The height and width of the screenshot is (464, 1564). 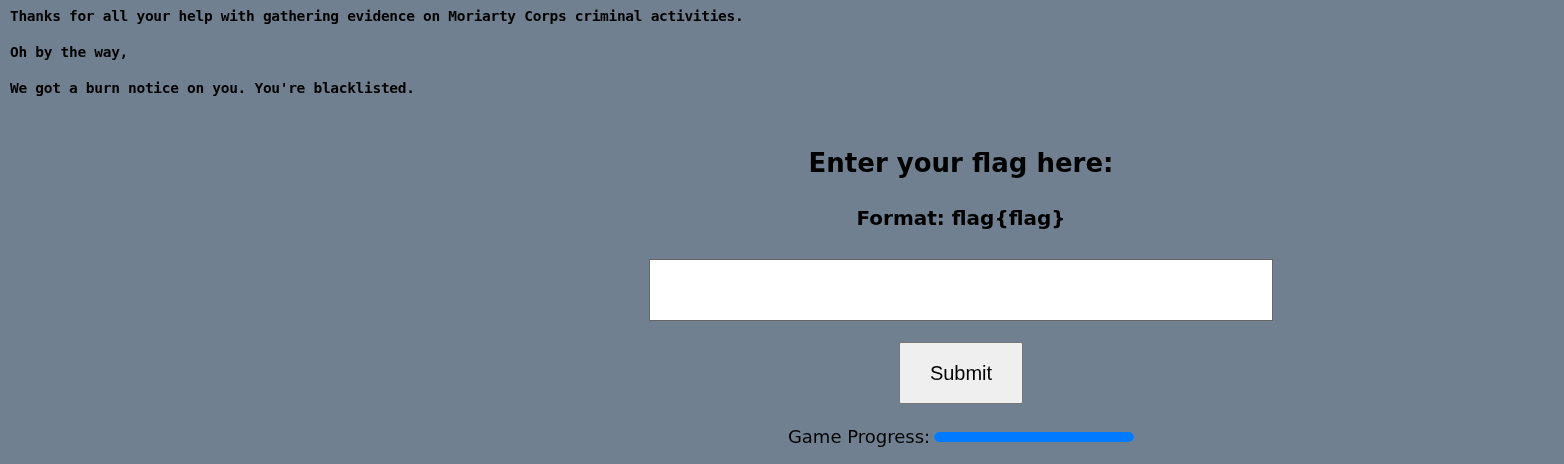 What do you see at coordinates (859, 436) in the screenshot?
I see `progress-label: Game Progress:` at bounding box center [859, 436].